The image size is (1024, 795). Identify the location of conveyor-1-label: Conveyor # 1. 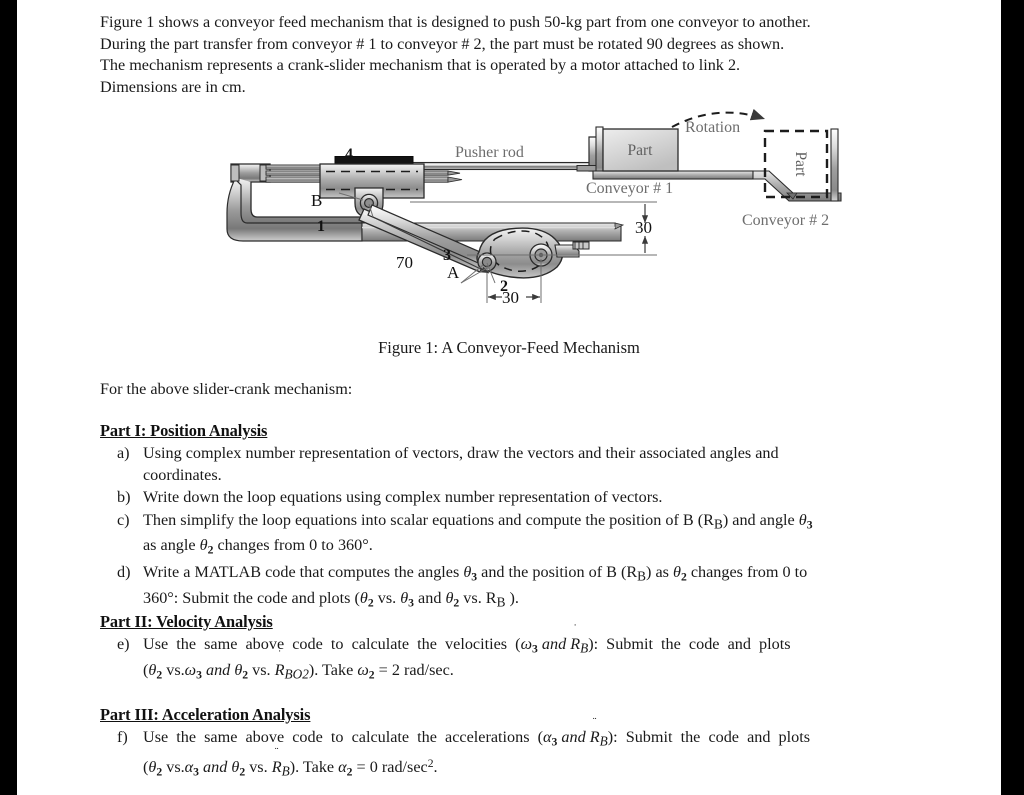
(630, 188).